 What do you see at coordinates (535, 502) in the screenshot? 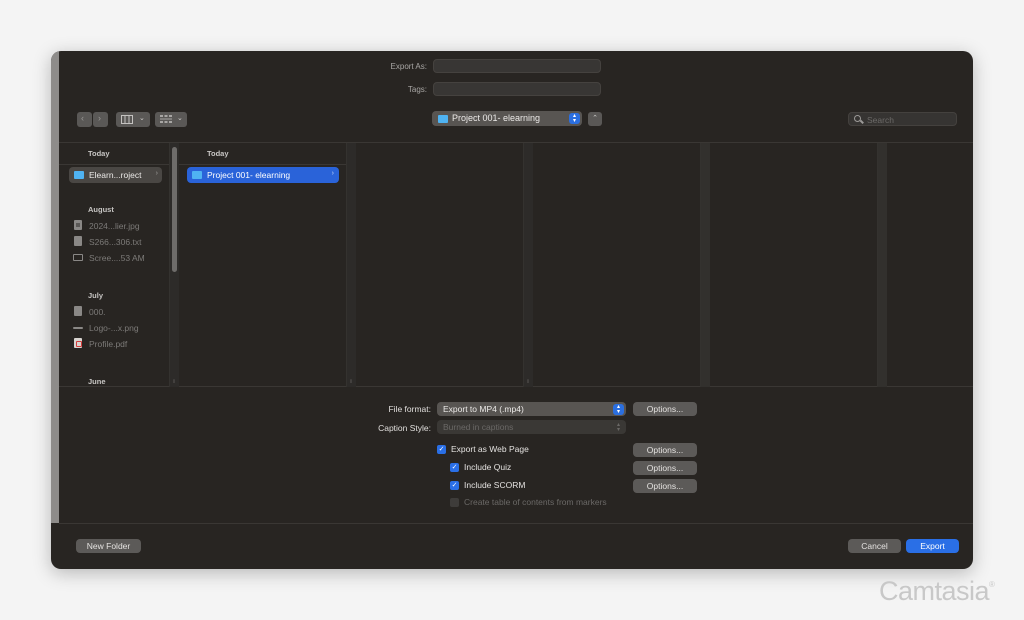
I see `table-of-contents-label: Create table of contents from markers` at bounding box center [535, 502].